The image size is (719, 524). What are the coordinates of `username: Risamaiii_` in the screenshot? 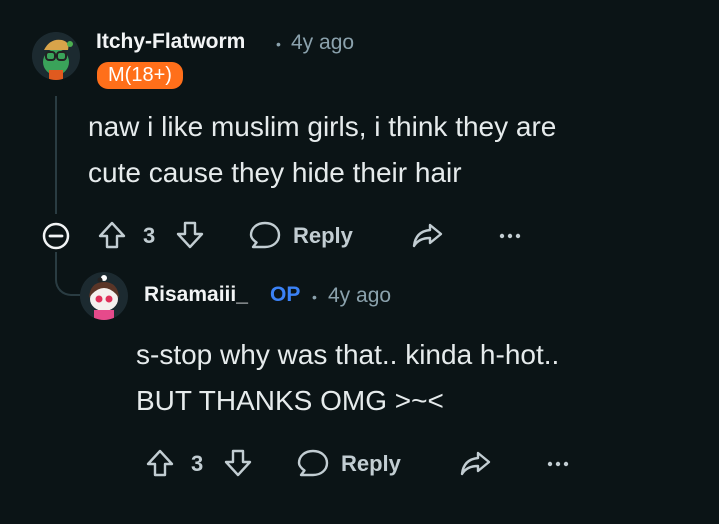 It's located at (196, 295).